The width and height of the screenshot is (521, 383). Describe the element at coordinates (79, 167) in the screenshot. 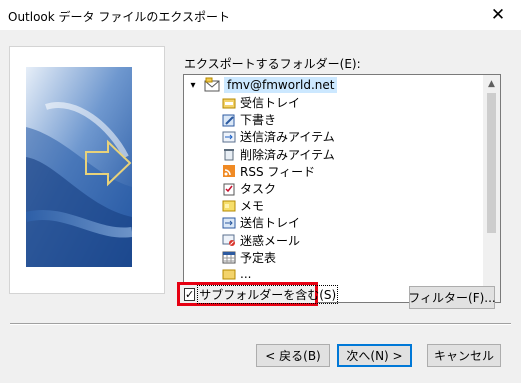

I see `wizard-art-icon` at that location.